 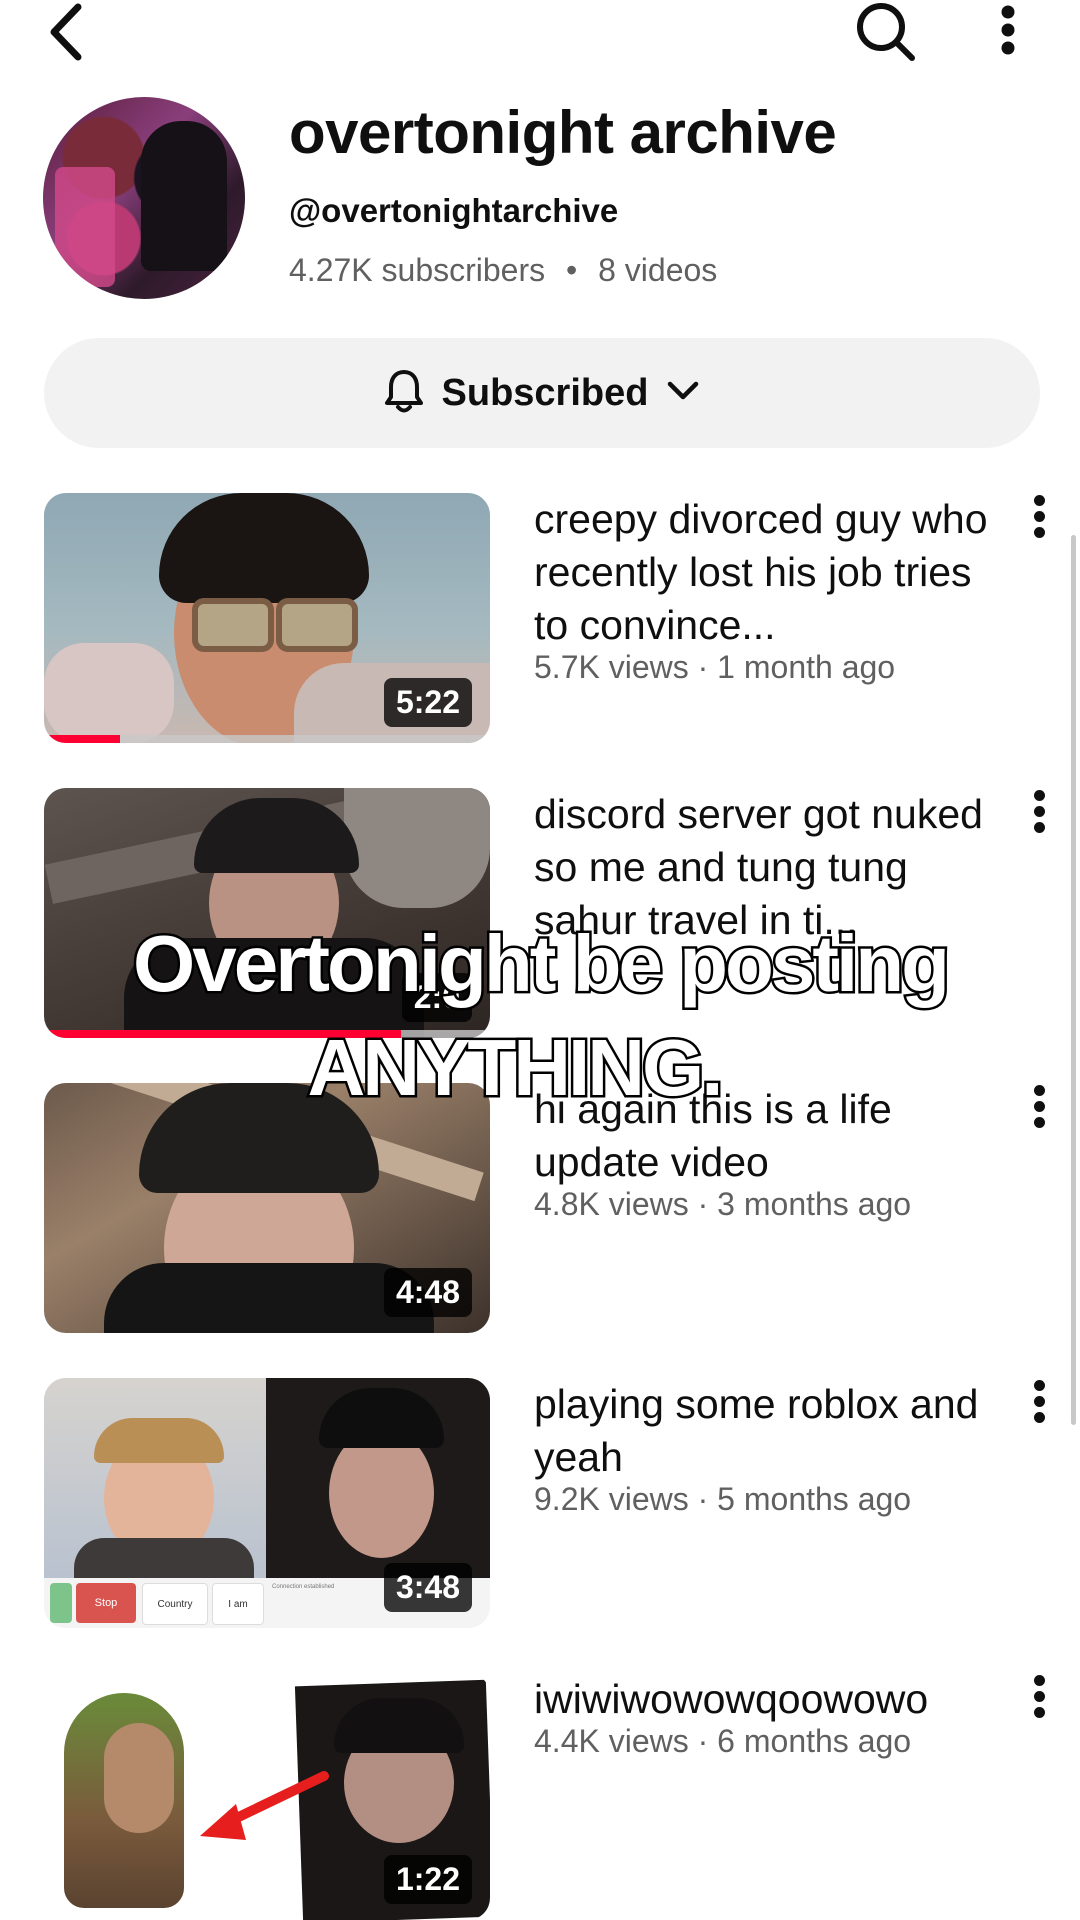 I want to click on subscribed-button: Subscribed, so click(x=542, y=393).